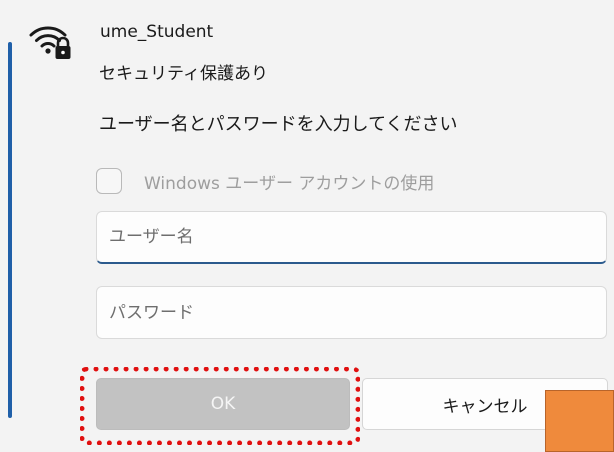  Describe the element at coordinates (351, 237) in the screenshot. I see `username-field` at that location.